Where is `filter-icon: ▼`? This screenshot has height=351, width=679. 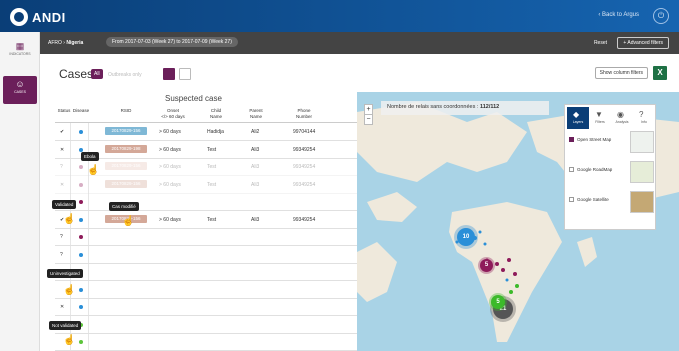
filter-icon: ▼ is located at coordinates (599, 114).